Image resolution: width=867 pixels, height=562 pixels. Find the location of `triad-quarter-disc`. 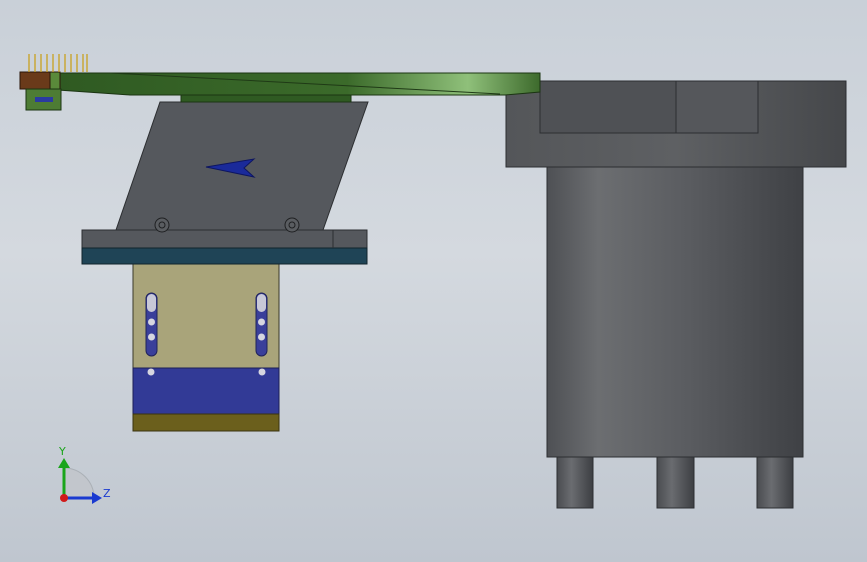

triad-quarter-disc is located at coordinates (79, 483).